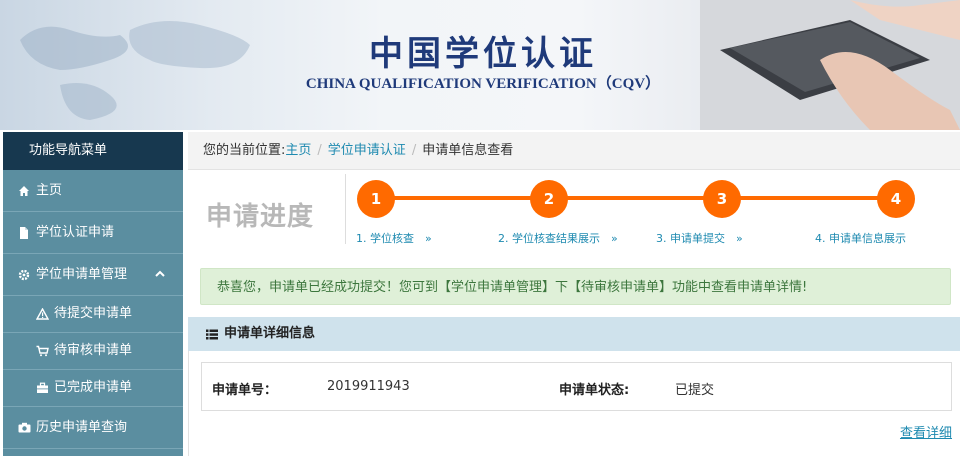  Describe the element at coordinates (260, 217) in the screenshot. I see `progress-title: 申请进度` at that location.